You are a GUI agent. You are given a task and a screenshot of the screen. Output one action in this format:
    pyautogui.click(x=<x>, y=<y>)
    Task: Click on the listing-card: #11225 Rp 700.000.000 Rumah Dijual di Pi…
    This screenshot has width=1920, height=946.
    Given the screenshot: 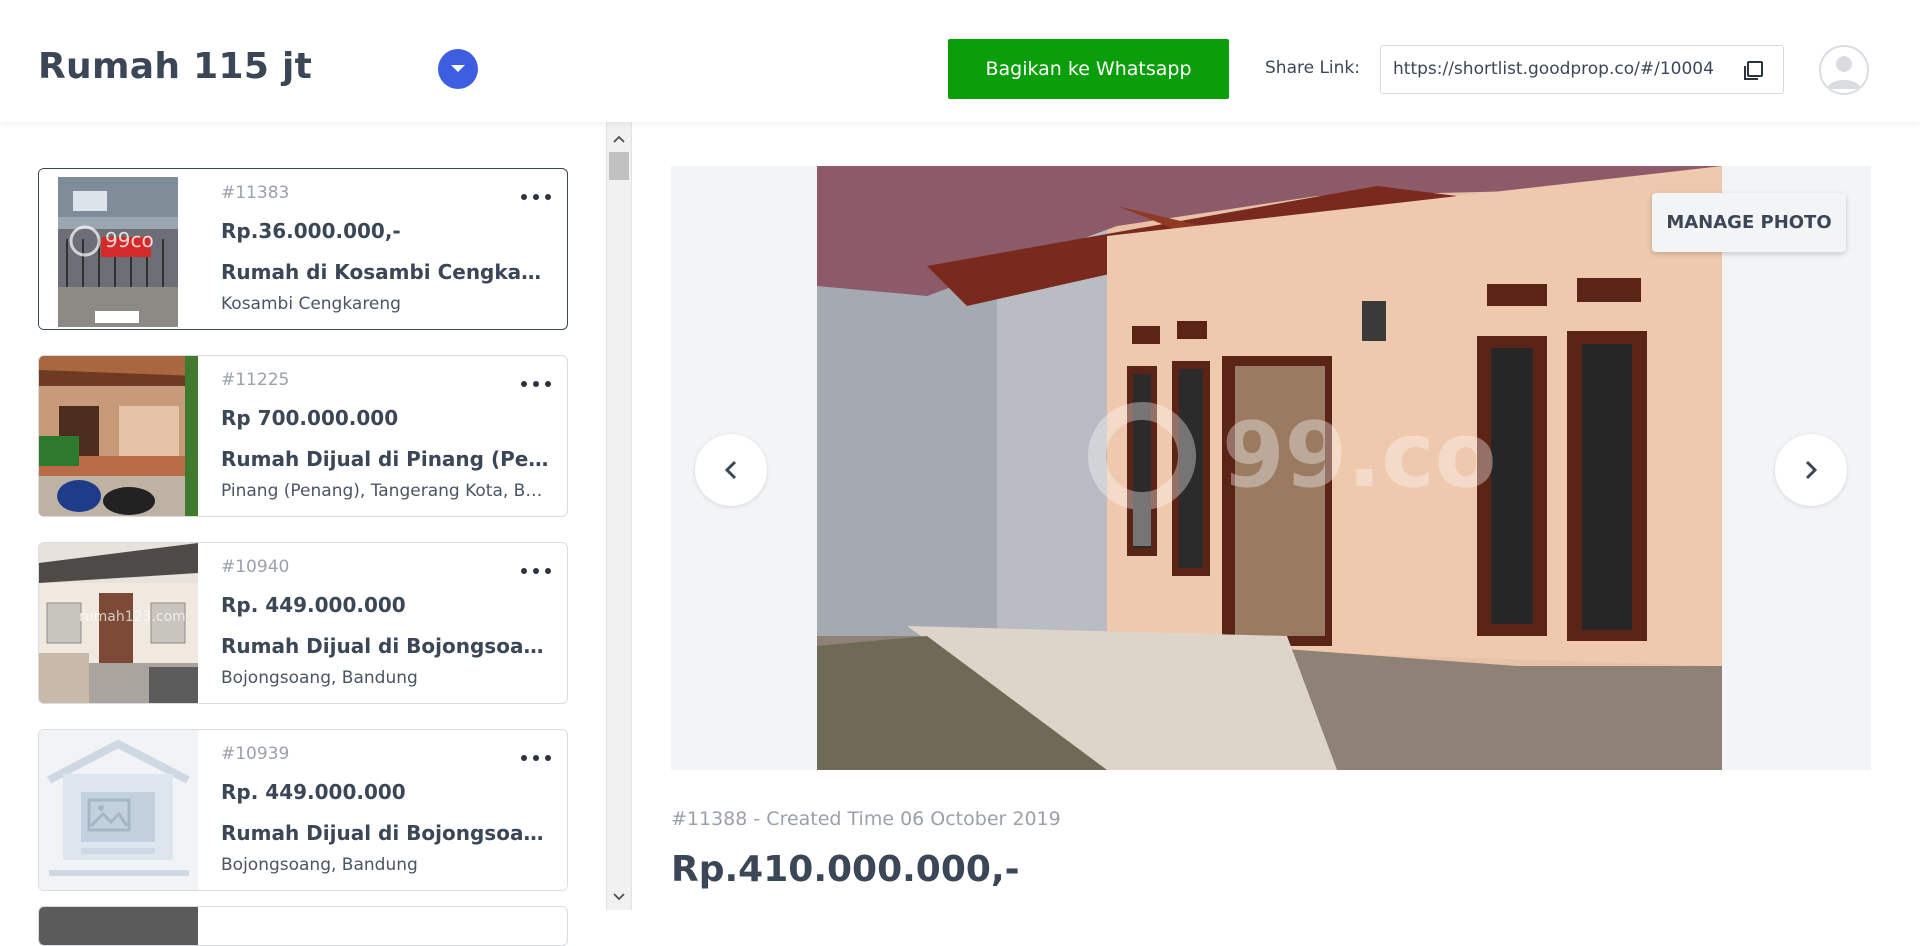 What is the action you would take?
    pyautogui.click(x=303, y=436)
    